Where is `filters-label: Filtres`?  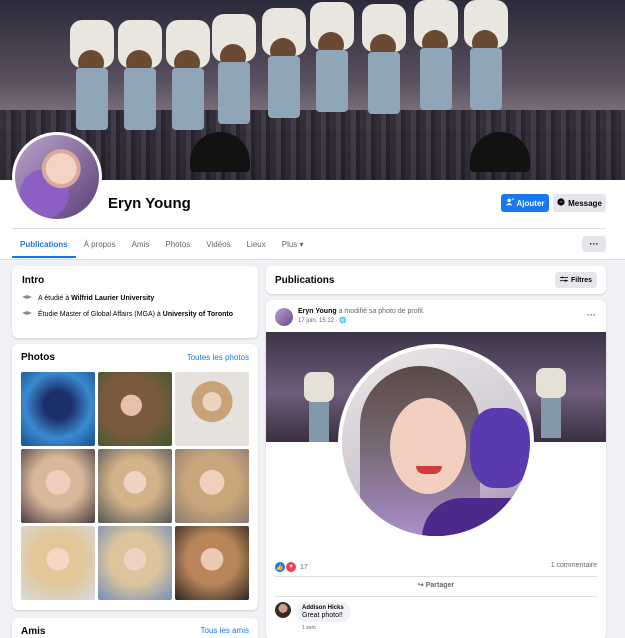
filters-label: Filtres is located at coordinates (581, 280).